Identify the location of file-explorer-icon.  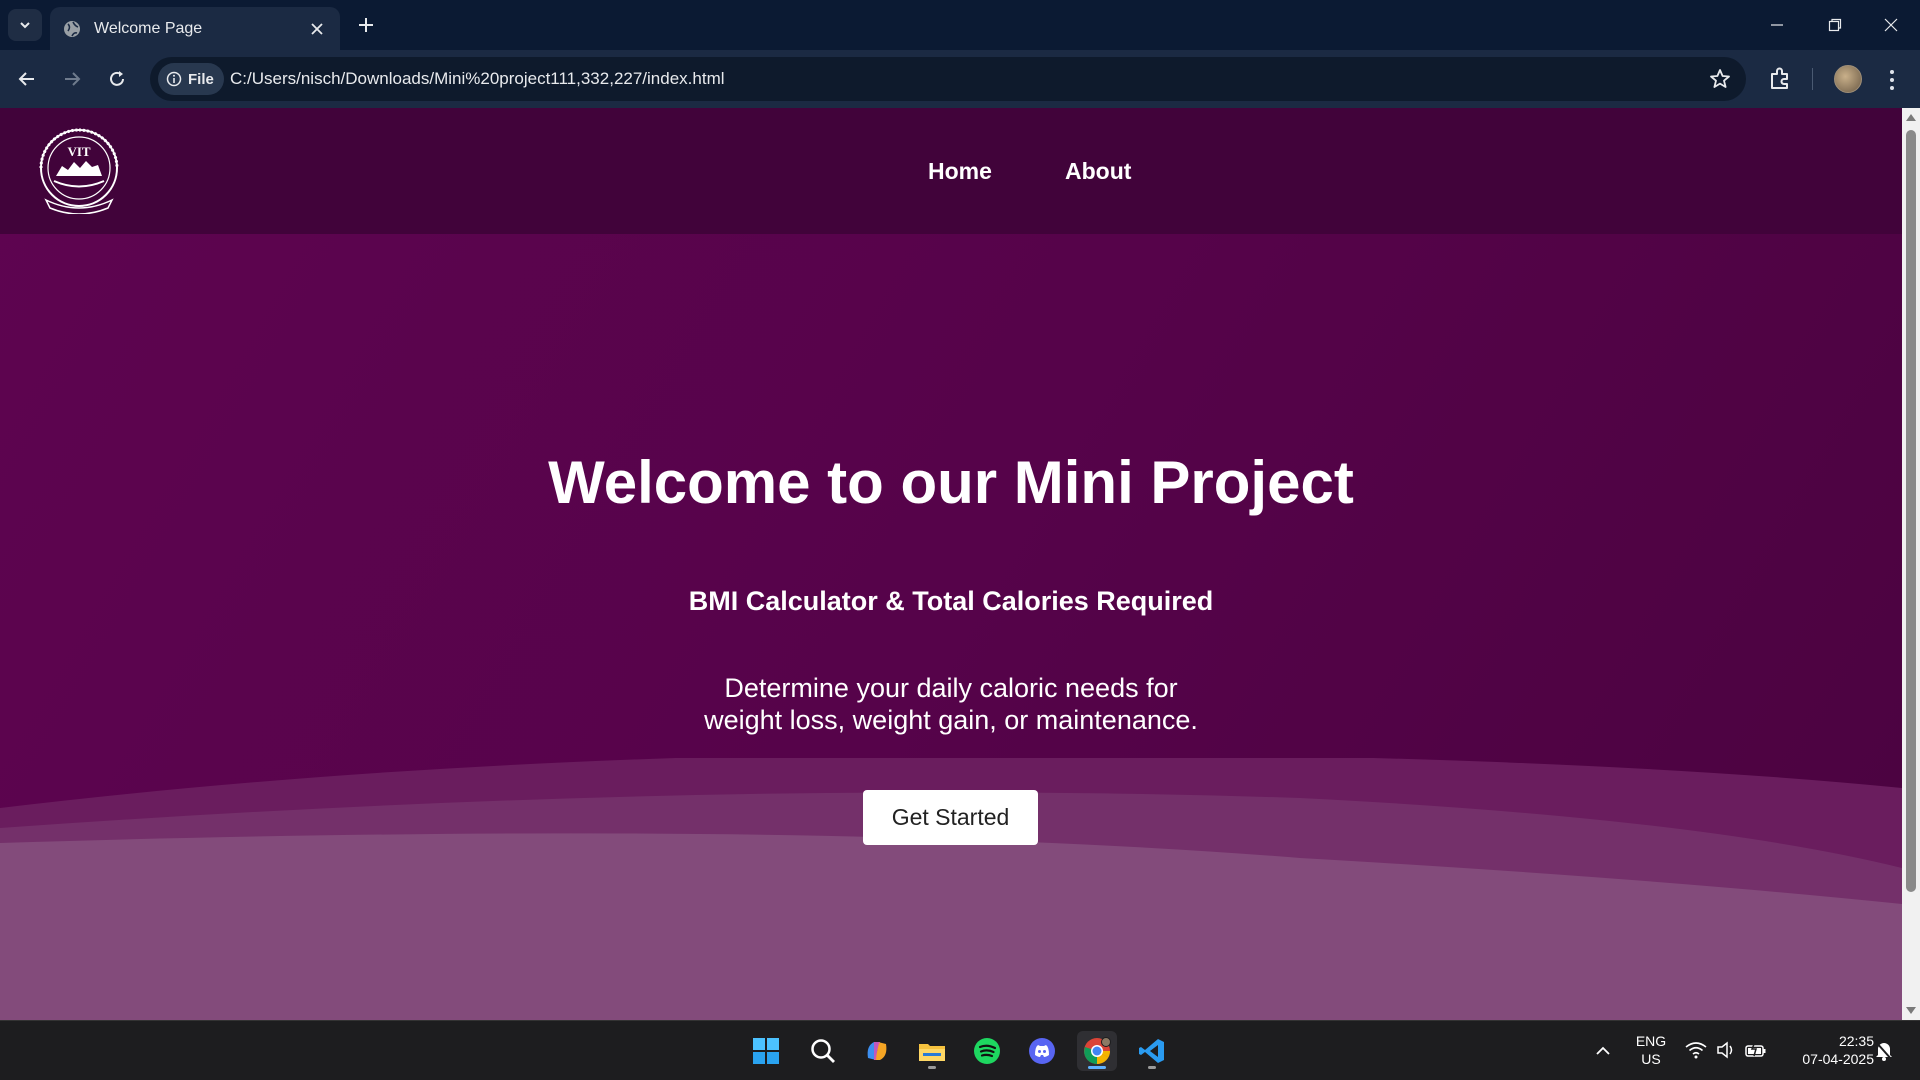
(932, 1052).